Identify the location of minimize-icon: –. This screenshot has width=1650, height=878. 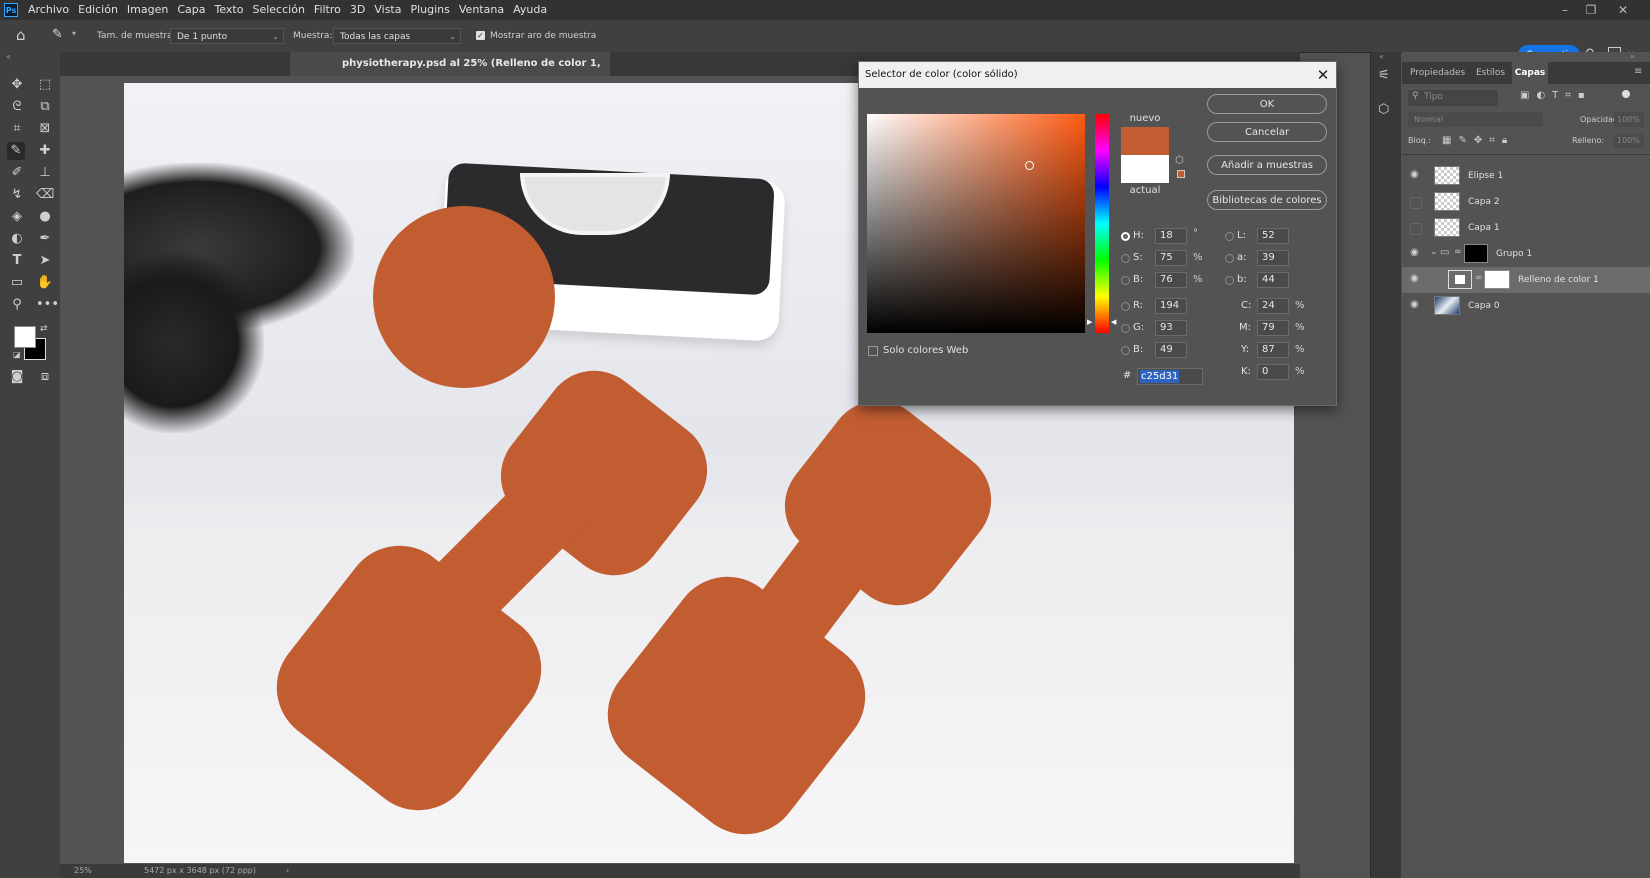
(1565, 10).